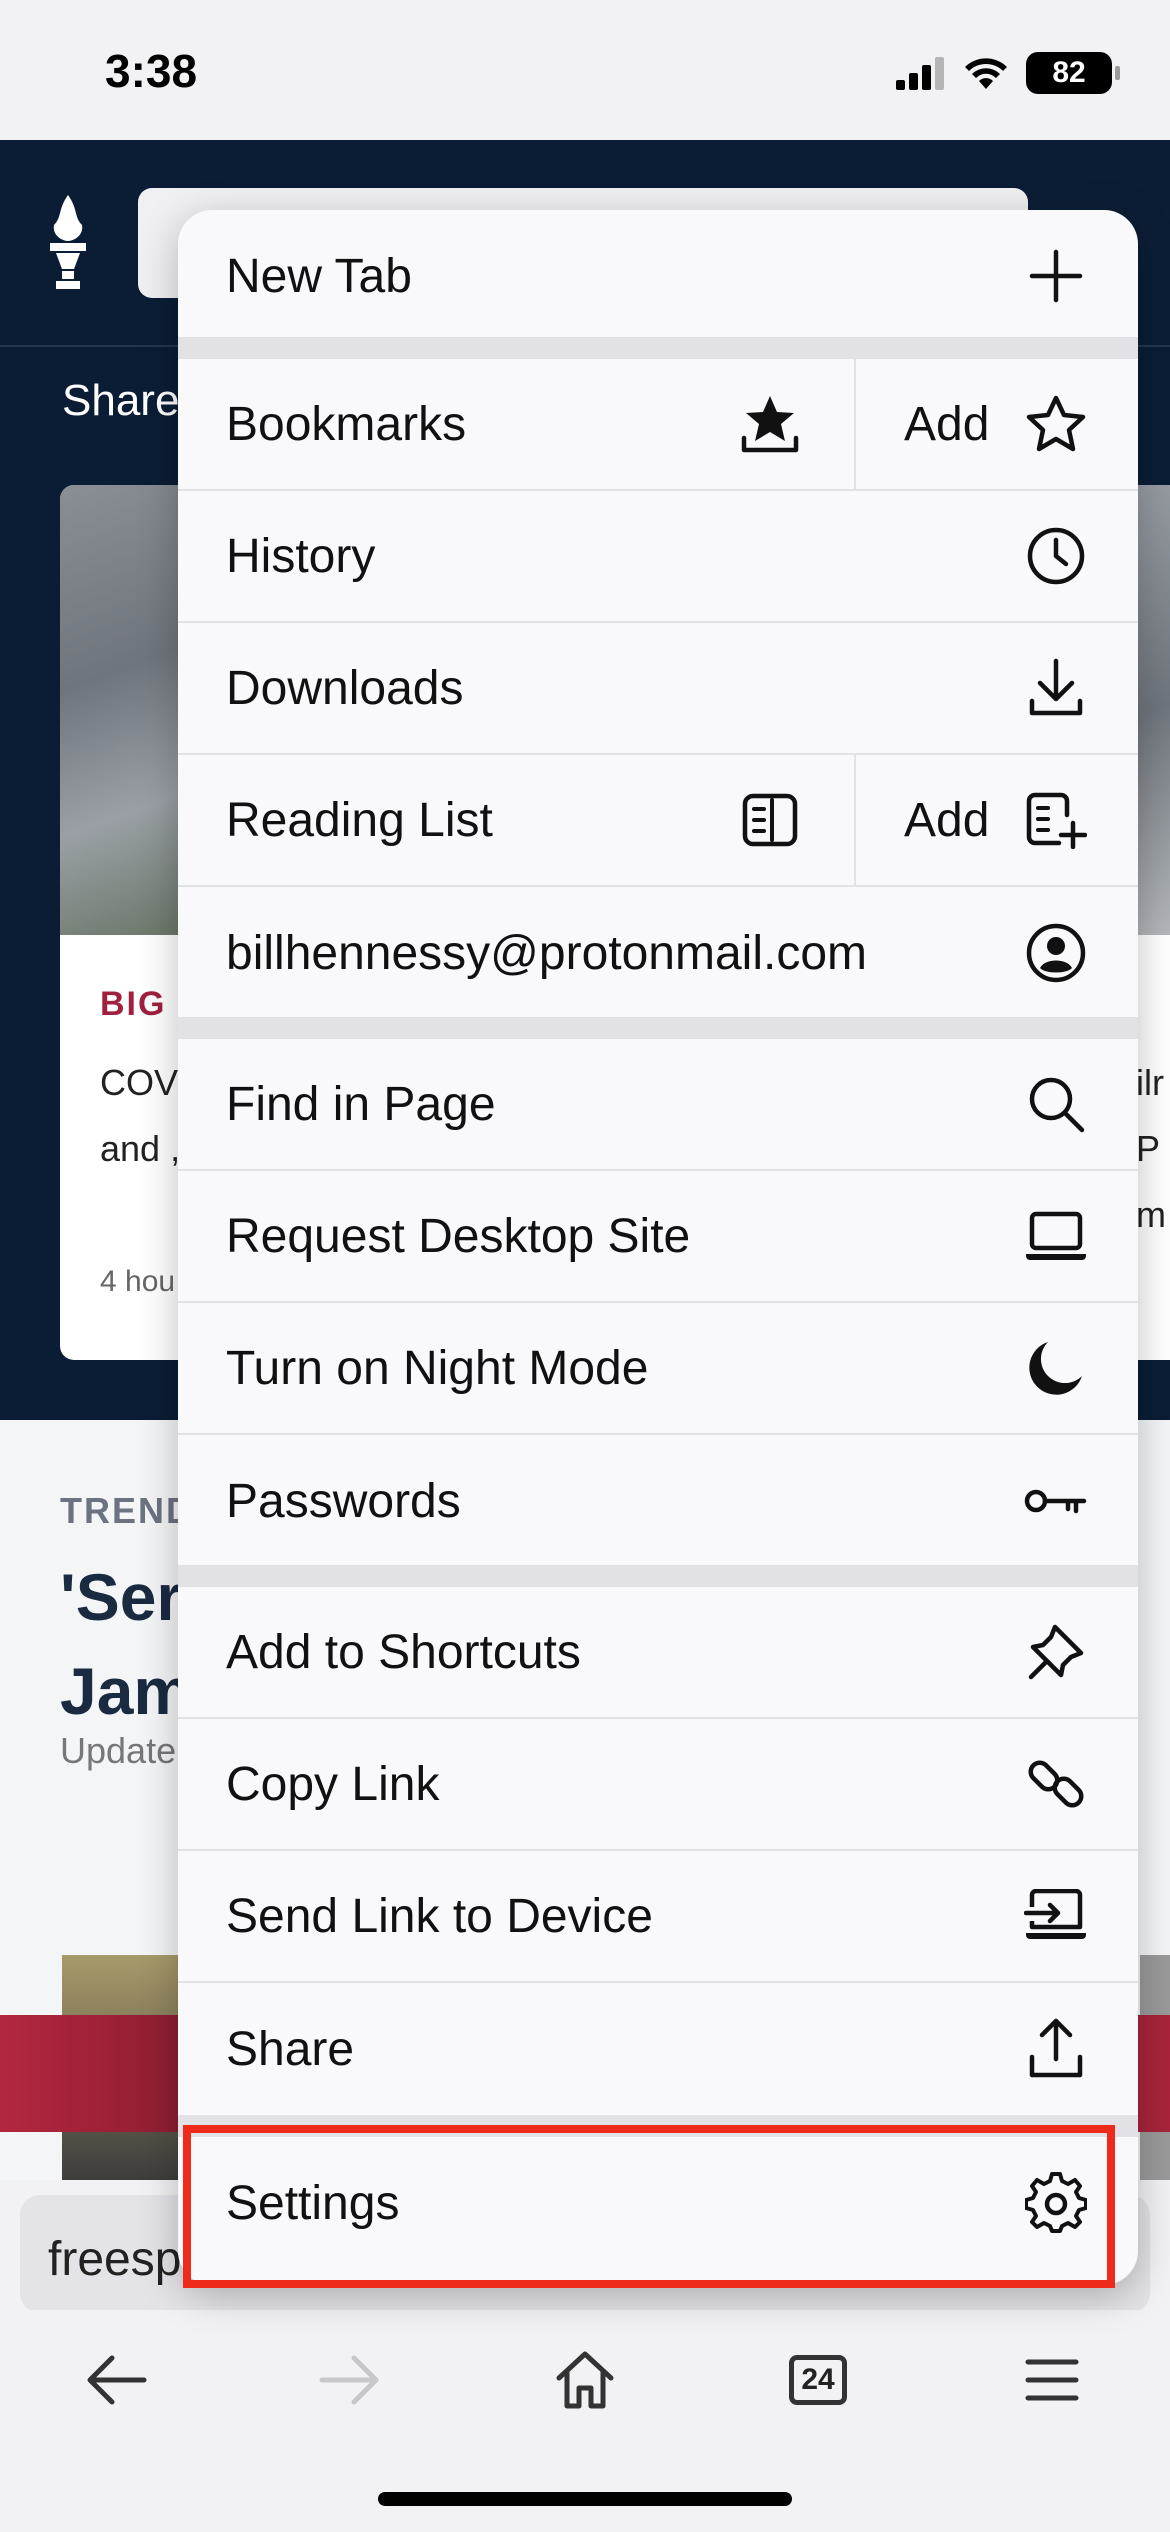 This screenshot has height=2532, width=1170. I want to click on promo-banner, so click(90, 2073).